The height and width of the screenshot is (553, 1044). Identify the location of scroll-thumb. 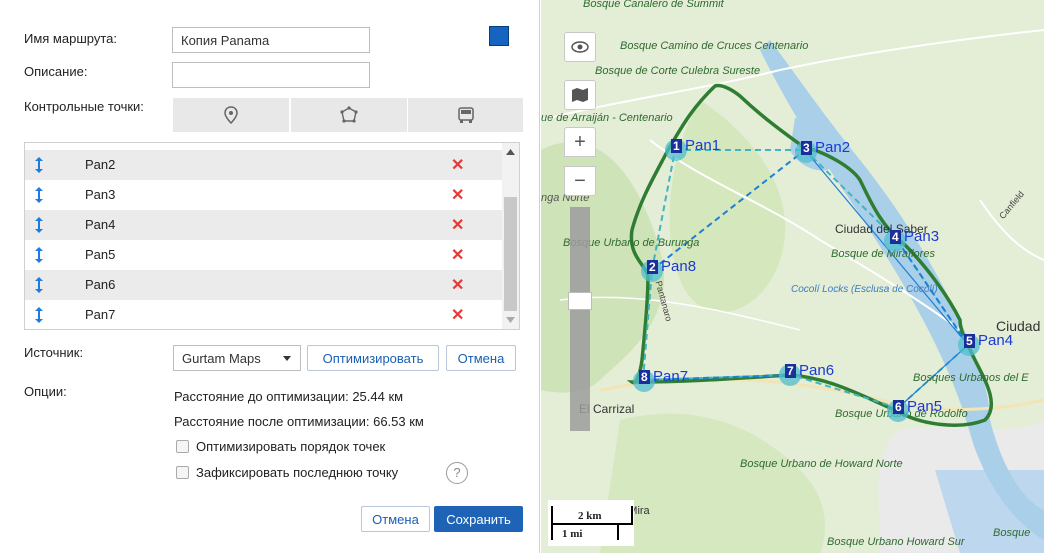
(510, 254).